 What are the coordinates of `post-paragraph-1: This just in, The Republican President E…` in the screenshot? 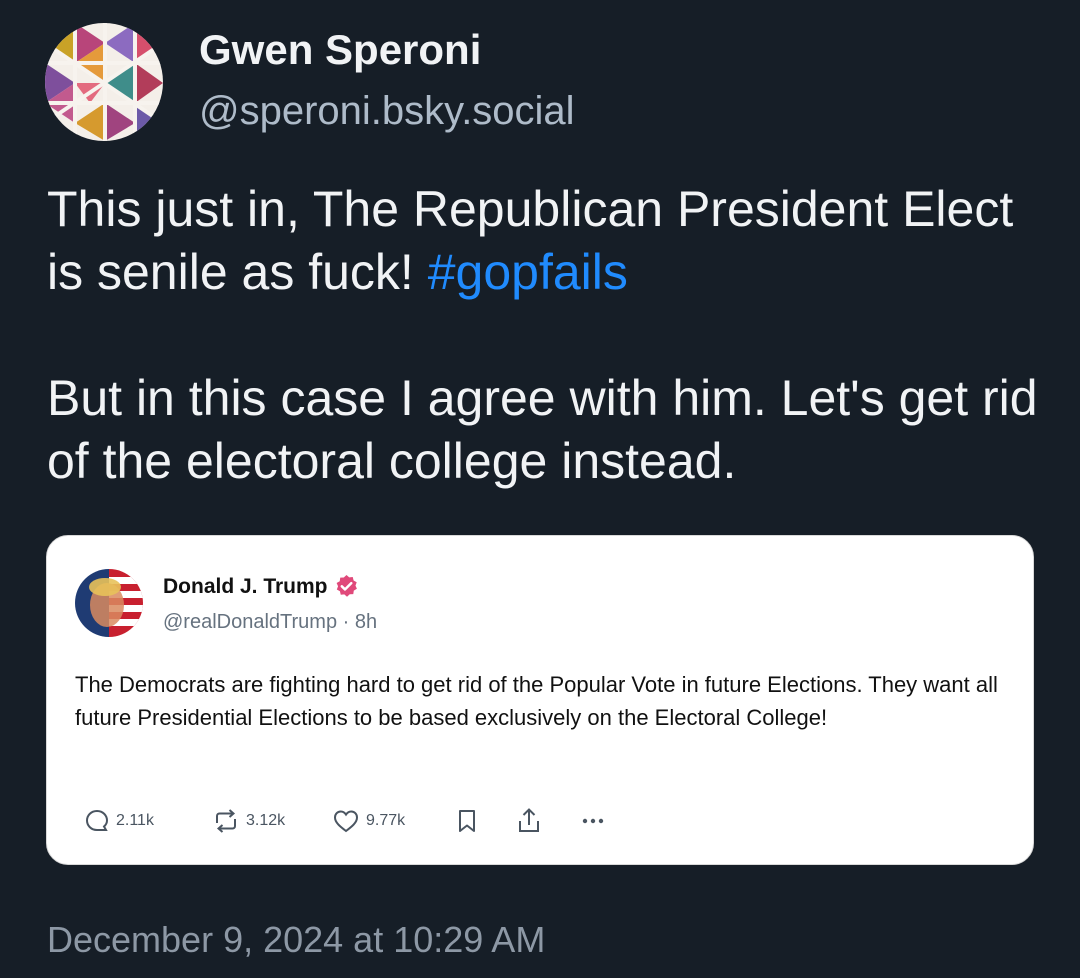 It's located at (547, 241).